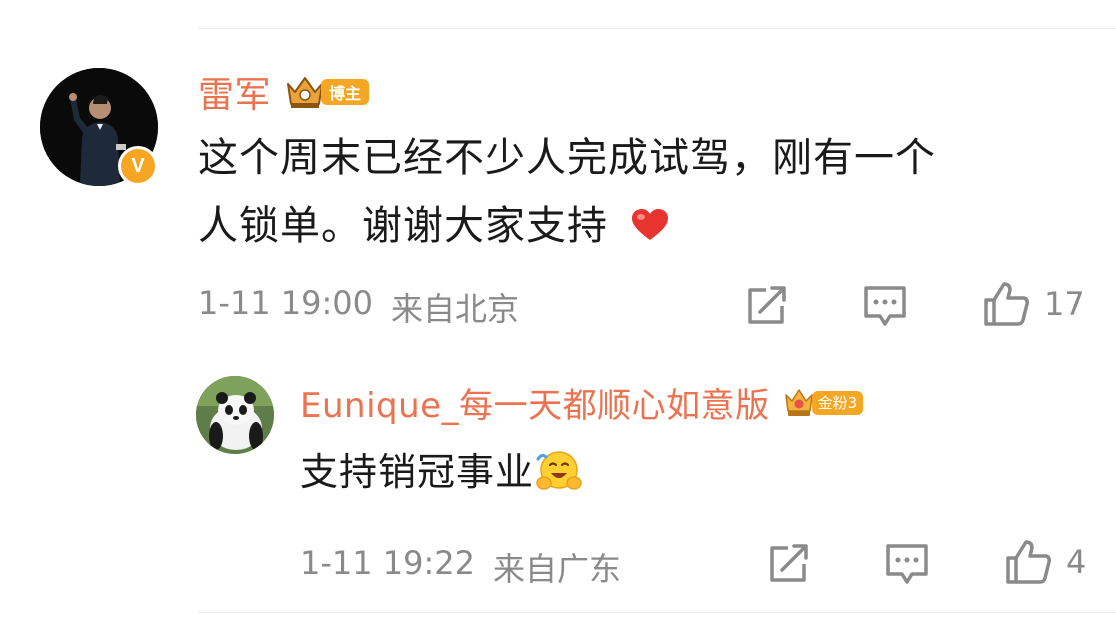  I want to click on reply-like-button: 4, so click(1045, 562).